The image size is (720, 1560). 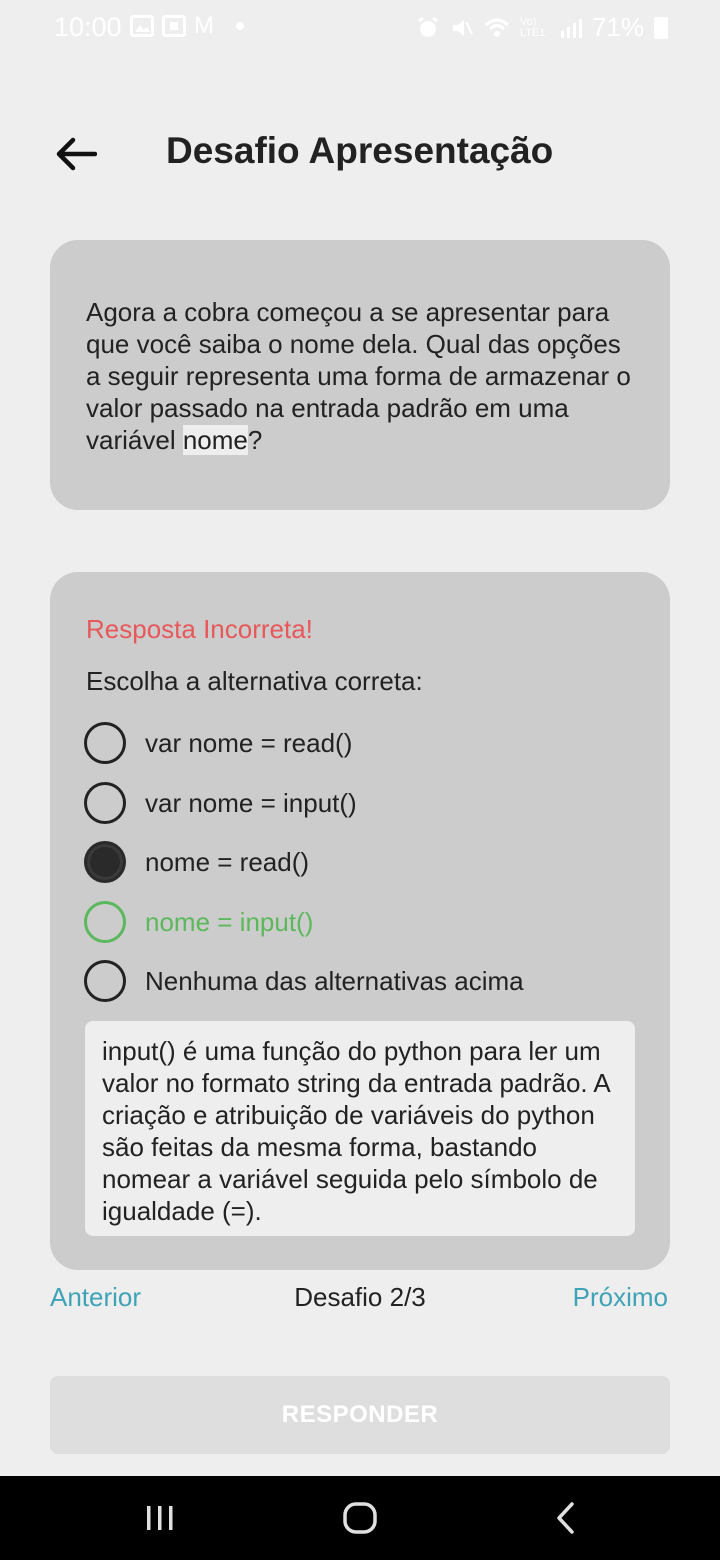 What do you see at coordinates (105, 862) in the screenshot?
I see `radio-button-selected` at bounding box center [105, 862].